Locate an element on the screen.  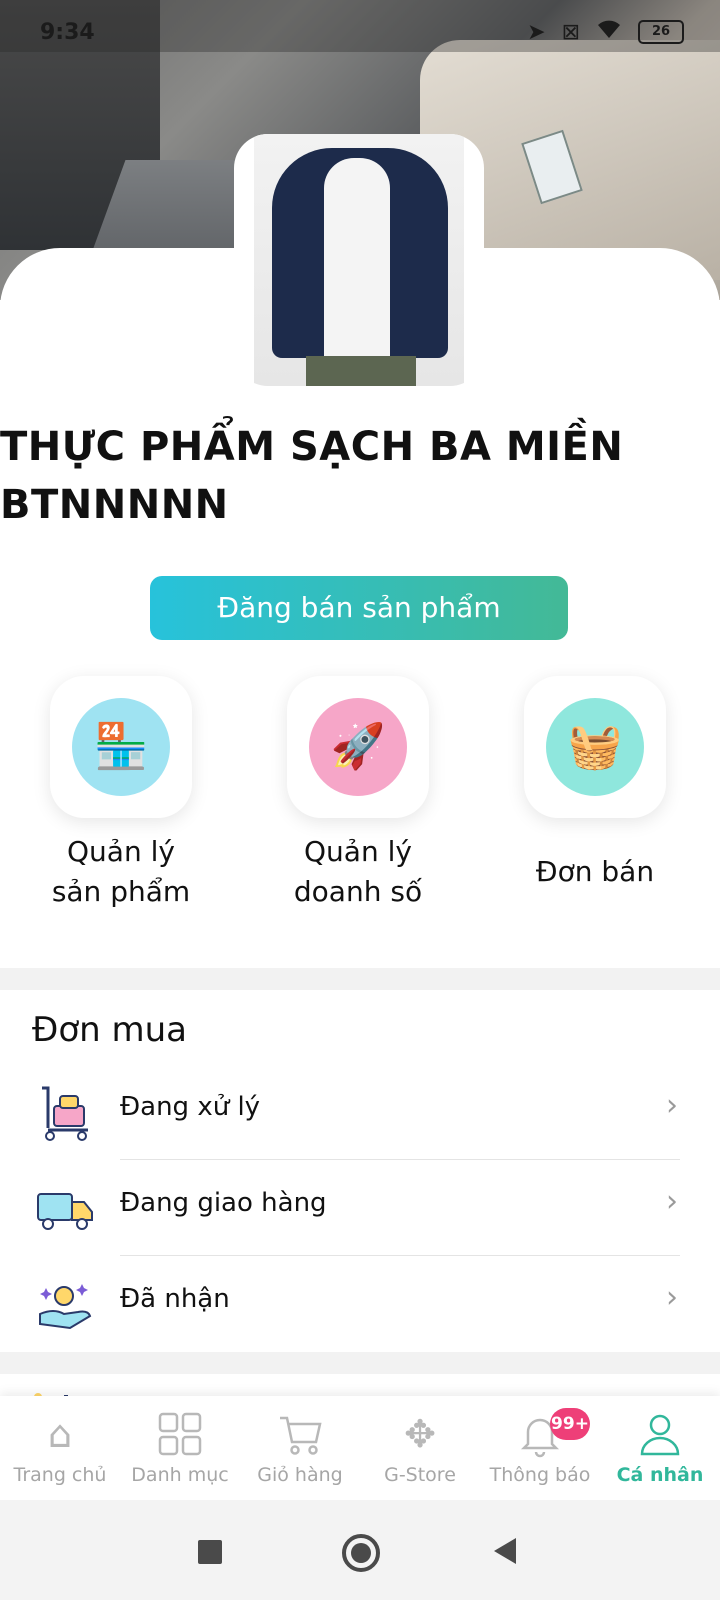
sales-orders-icon: 🧺 is located at coordinates (595, 746).